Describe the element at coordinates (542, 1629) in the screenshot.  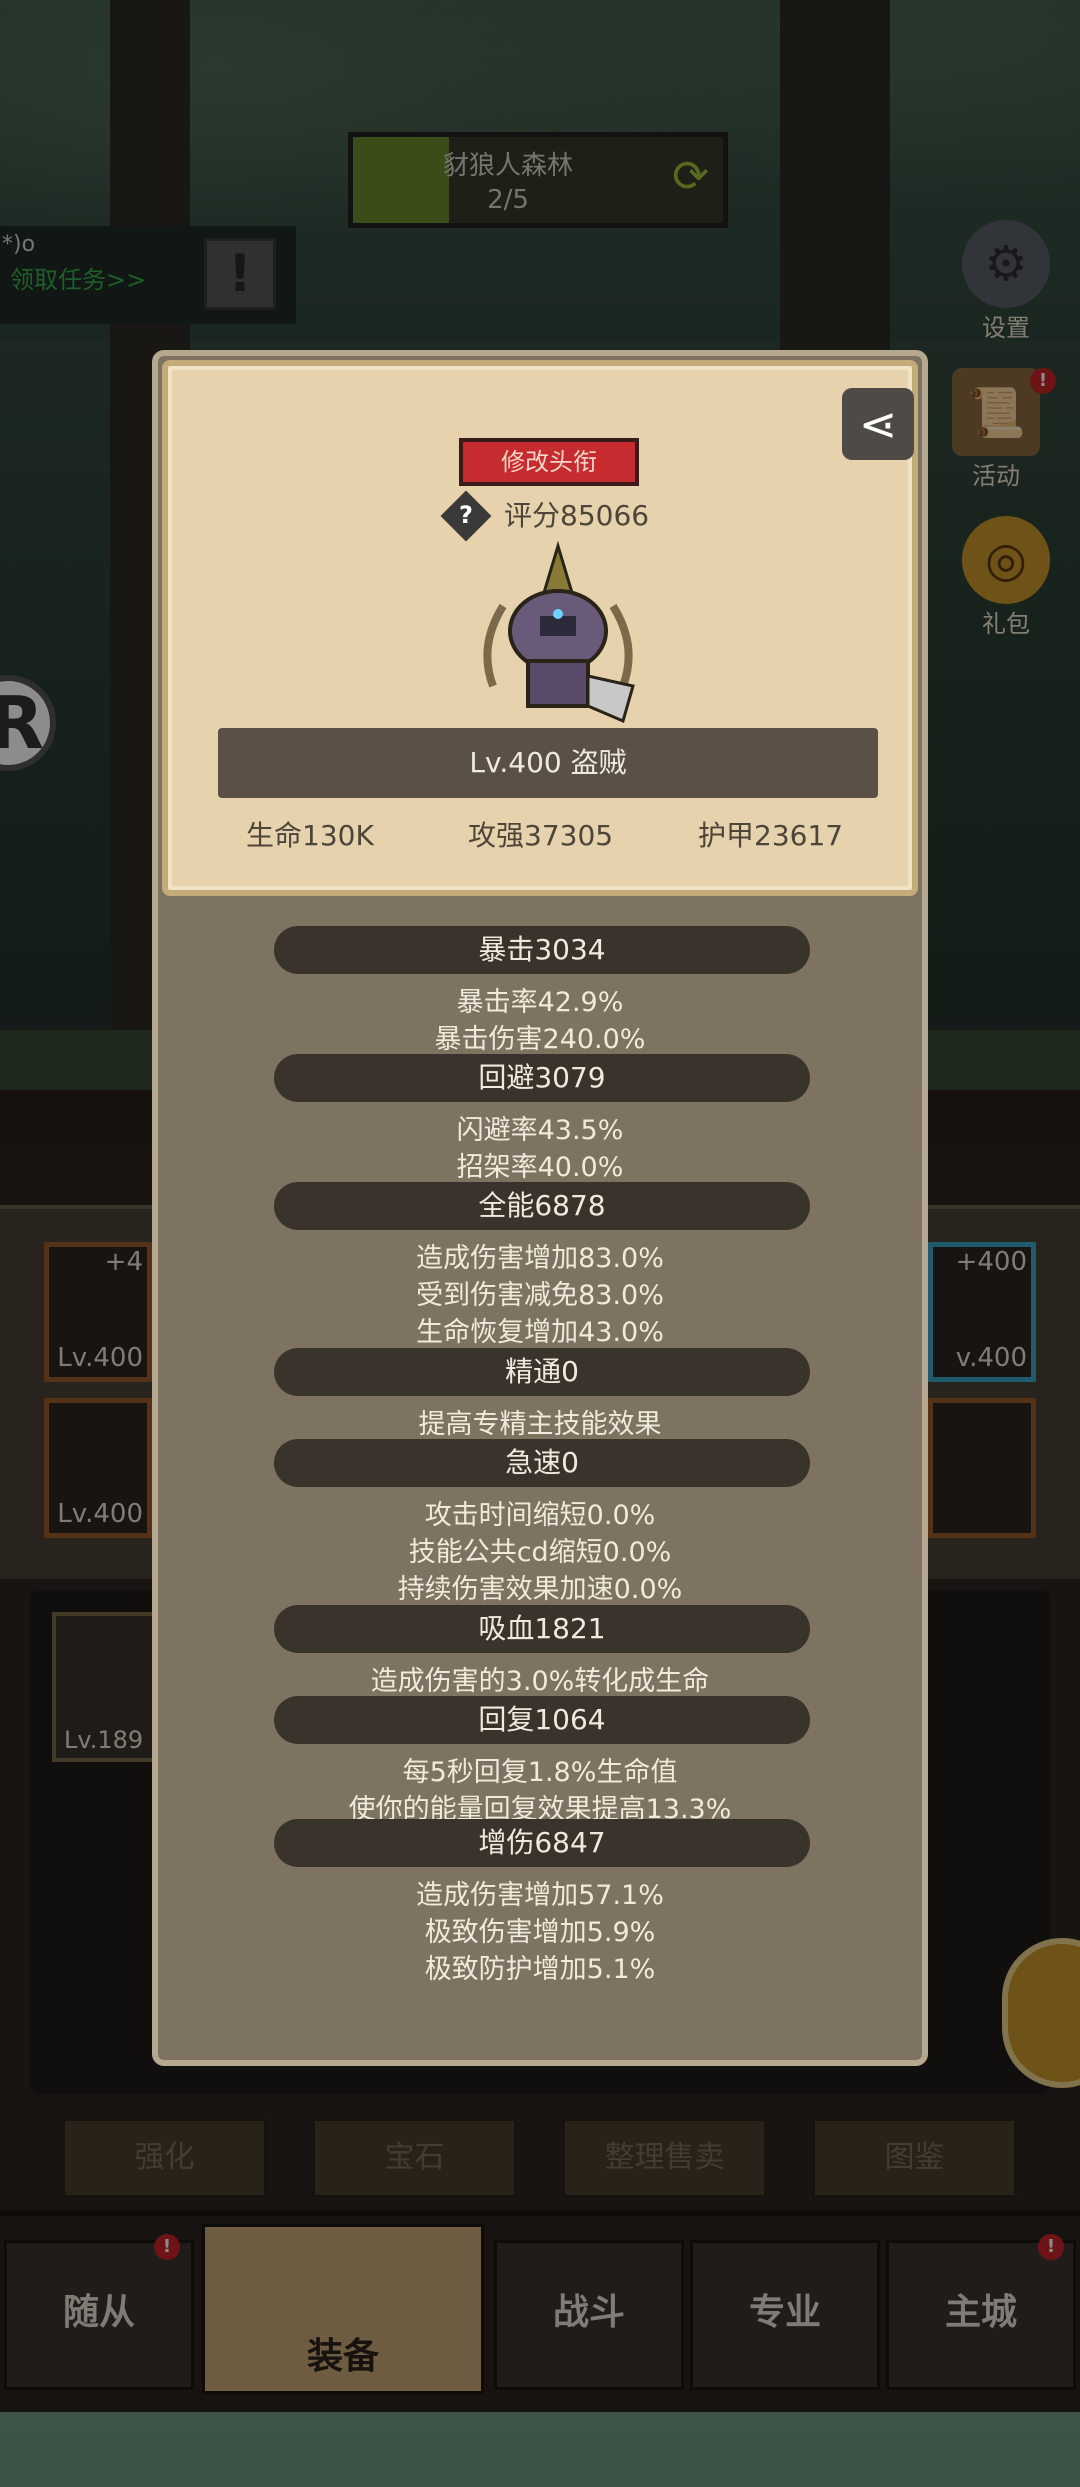
I see `stat-header: 吸血1821` at that location.